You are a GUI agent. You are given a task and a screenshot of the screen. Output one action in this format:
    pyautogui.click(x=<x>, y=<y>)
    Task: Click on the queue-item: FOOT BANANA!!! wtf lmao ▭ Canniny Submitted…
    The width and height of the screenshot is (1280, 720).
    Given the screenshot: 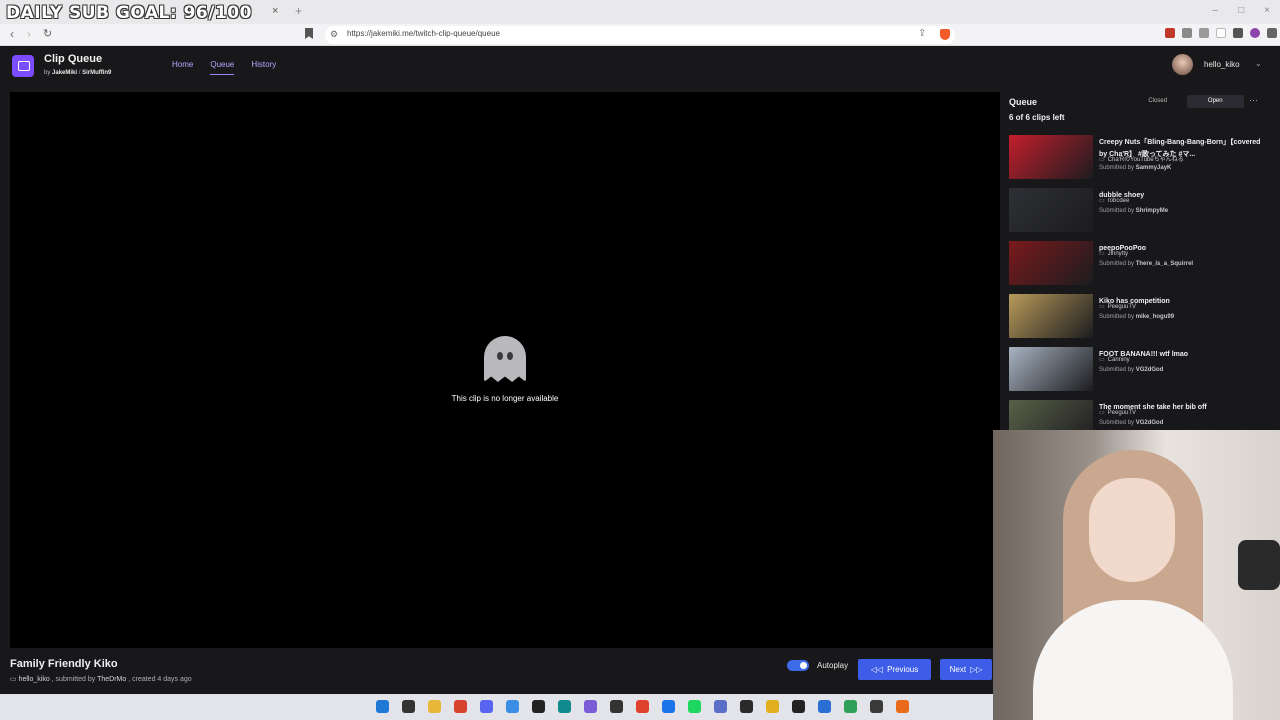 What is the action you would take?
    pyautogui.click(x=1140, y=373)
    